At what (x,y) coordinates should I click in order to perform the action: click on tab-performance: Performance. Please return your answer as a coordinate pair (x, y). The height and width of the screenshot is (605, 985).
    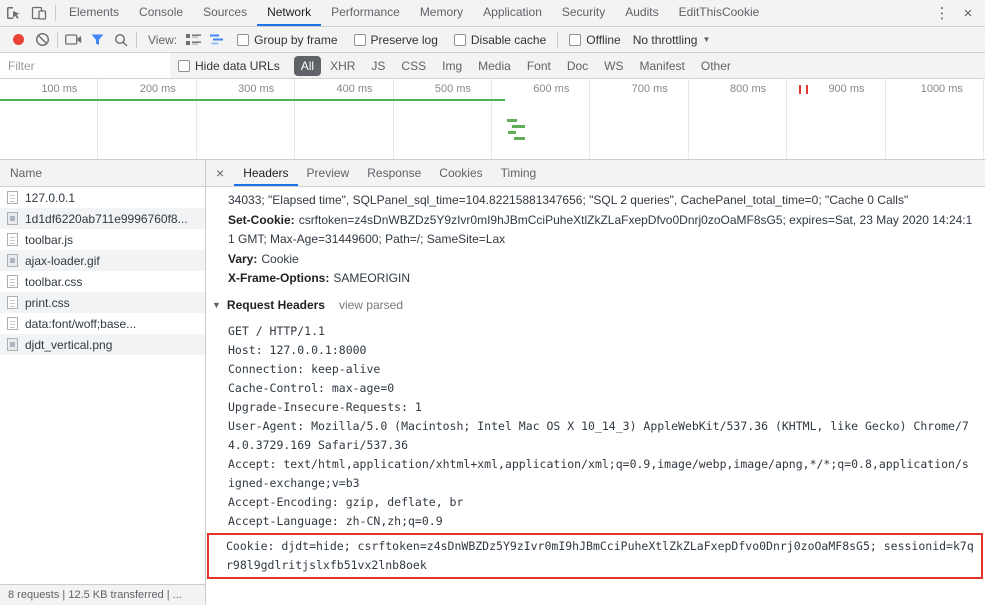
    Looking at the image, I should click on (365, 13).